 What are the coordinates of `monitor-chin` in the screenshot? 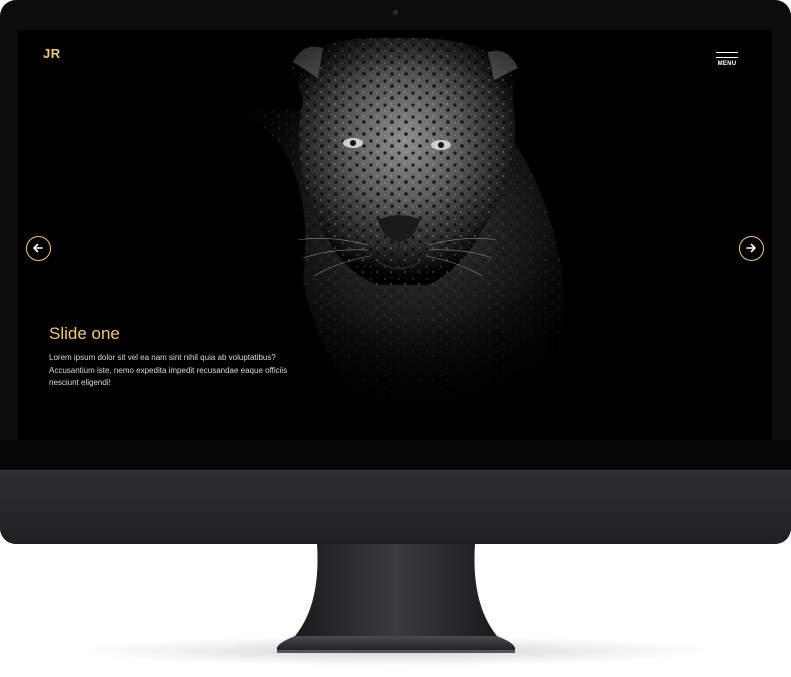 It's located at (395, 507).